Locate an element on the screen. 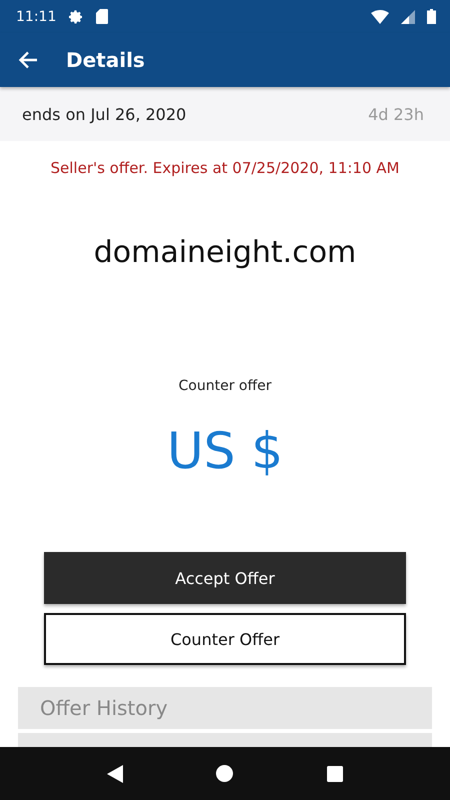  status-time: 11:11 is located at coordinates (36, 16).